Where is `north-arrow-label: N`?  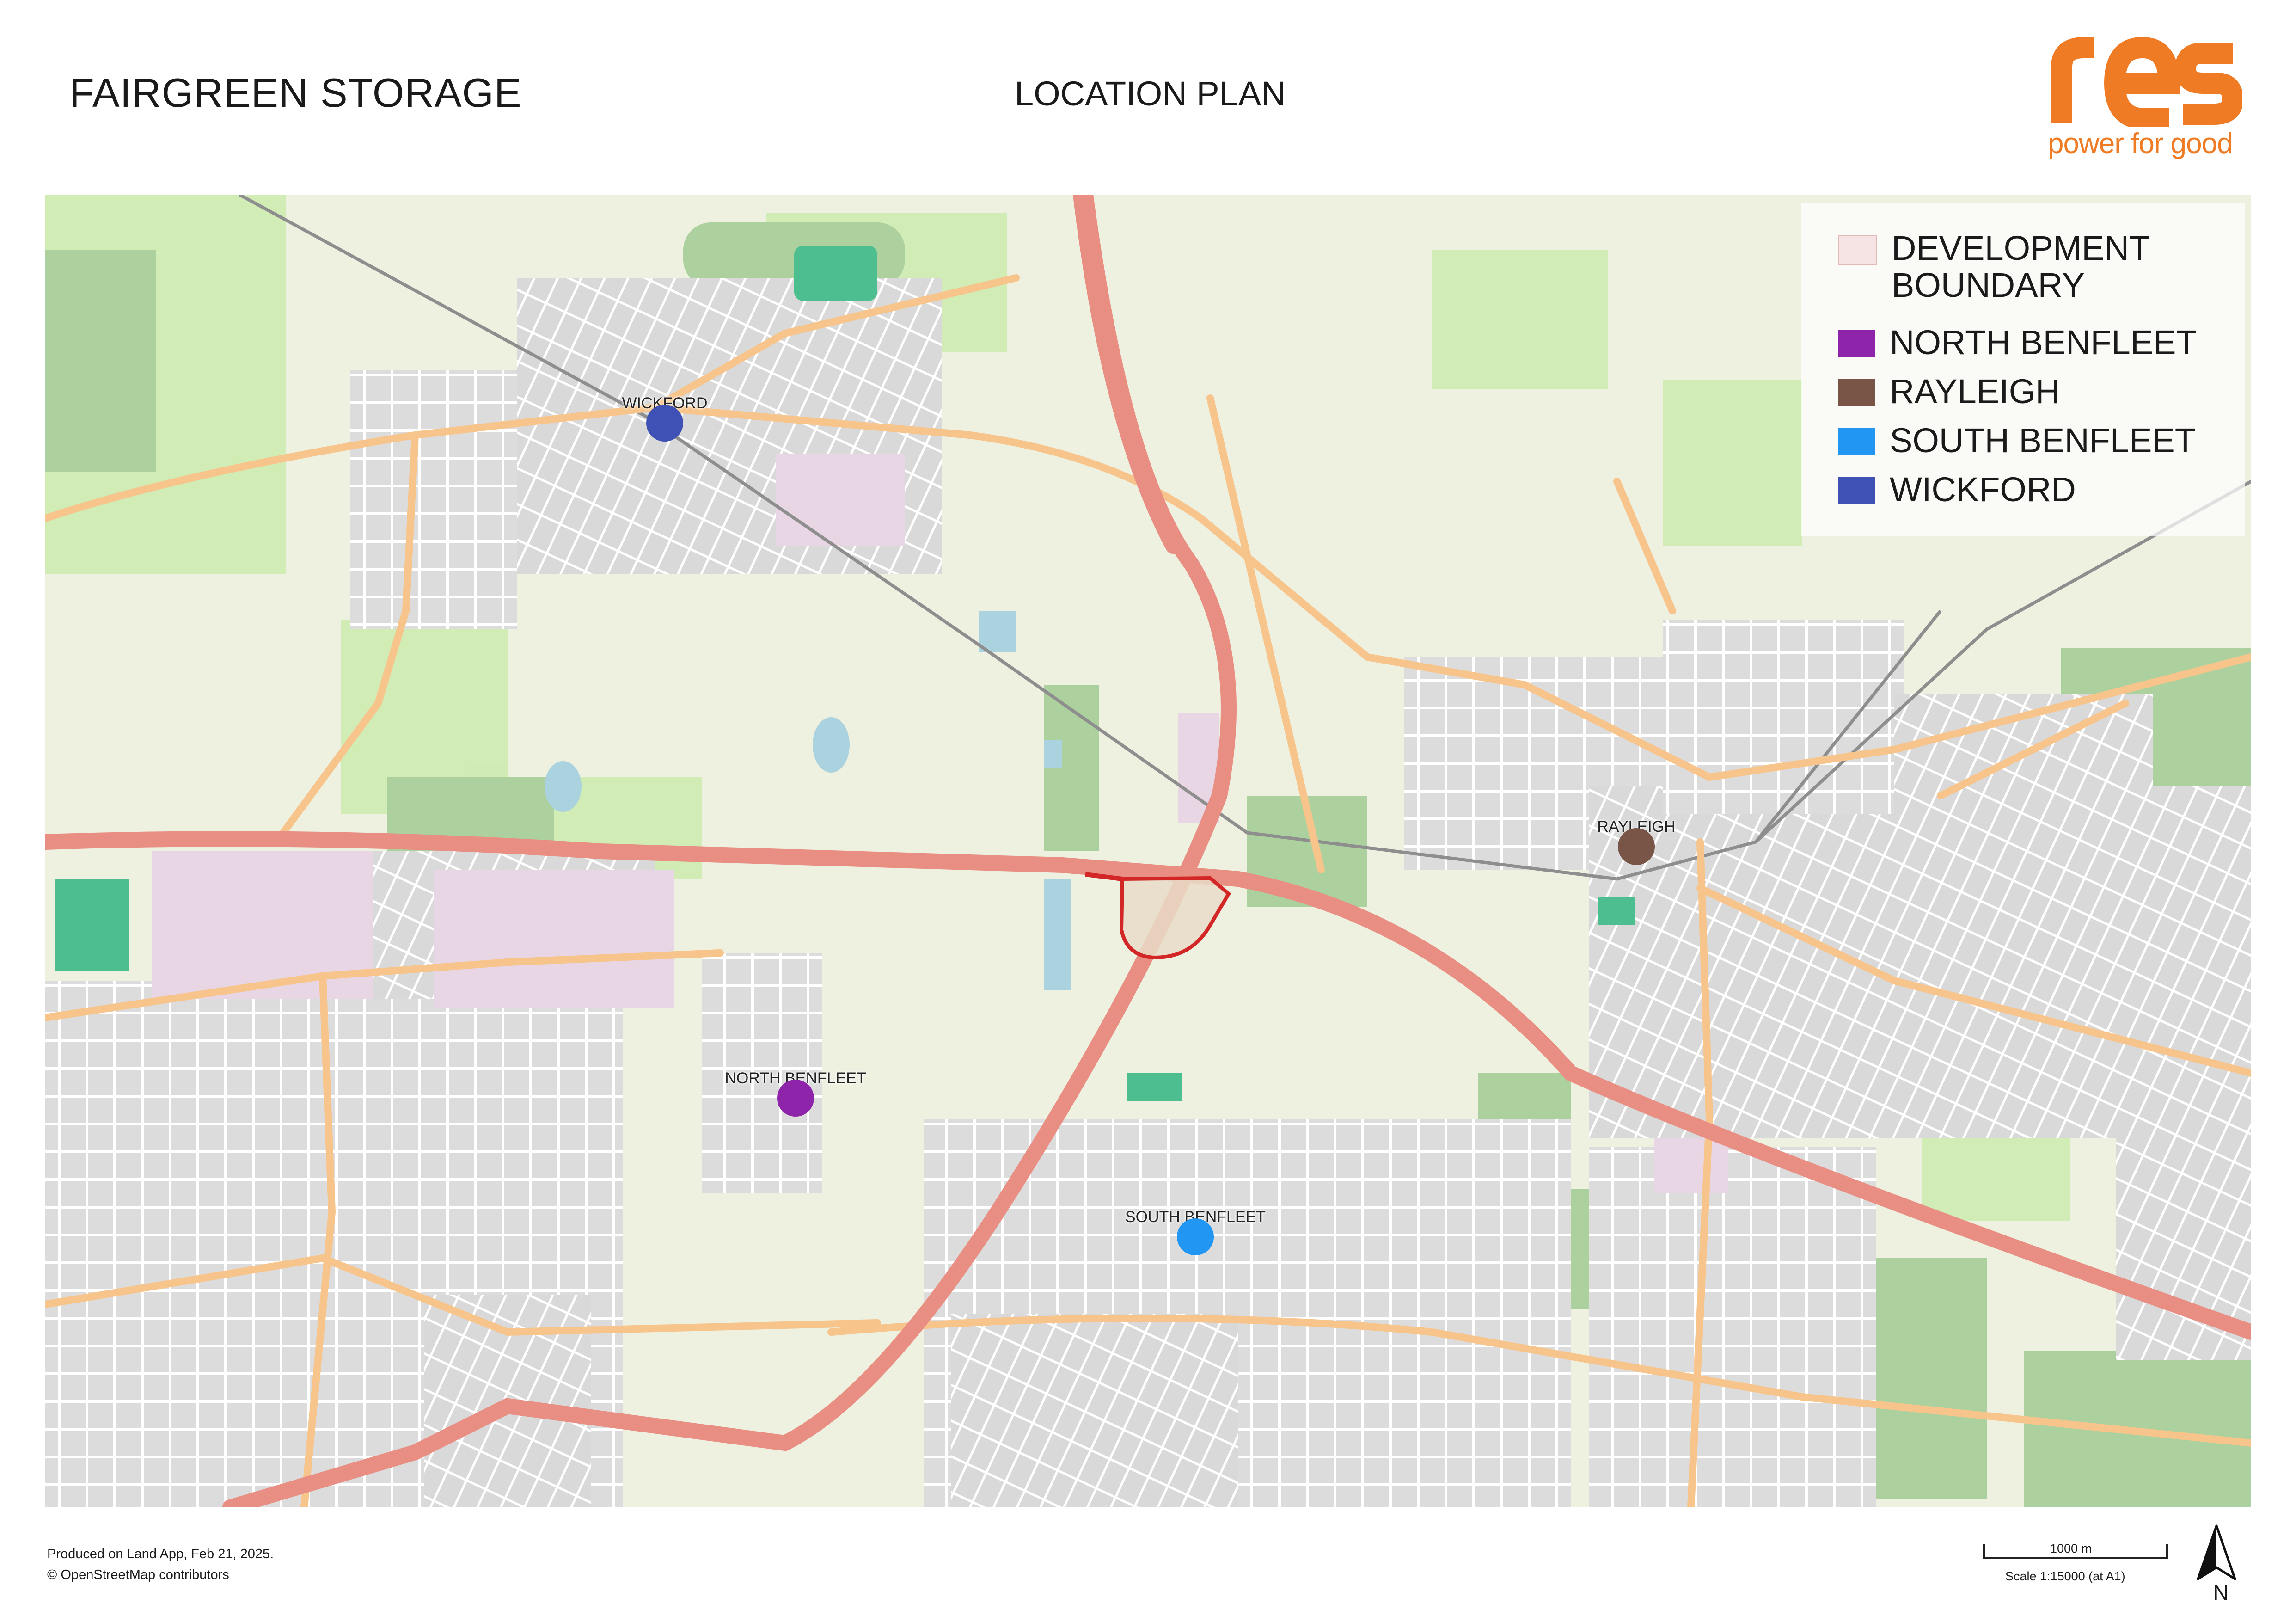
north-arrow-label: N is located at coordinates (2221, 1593).